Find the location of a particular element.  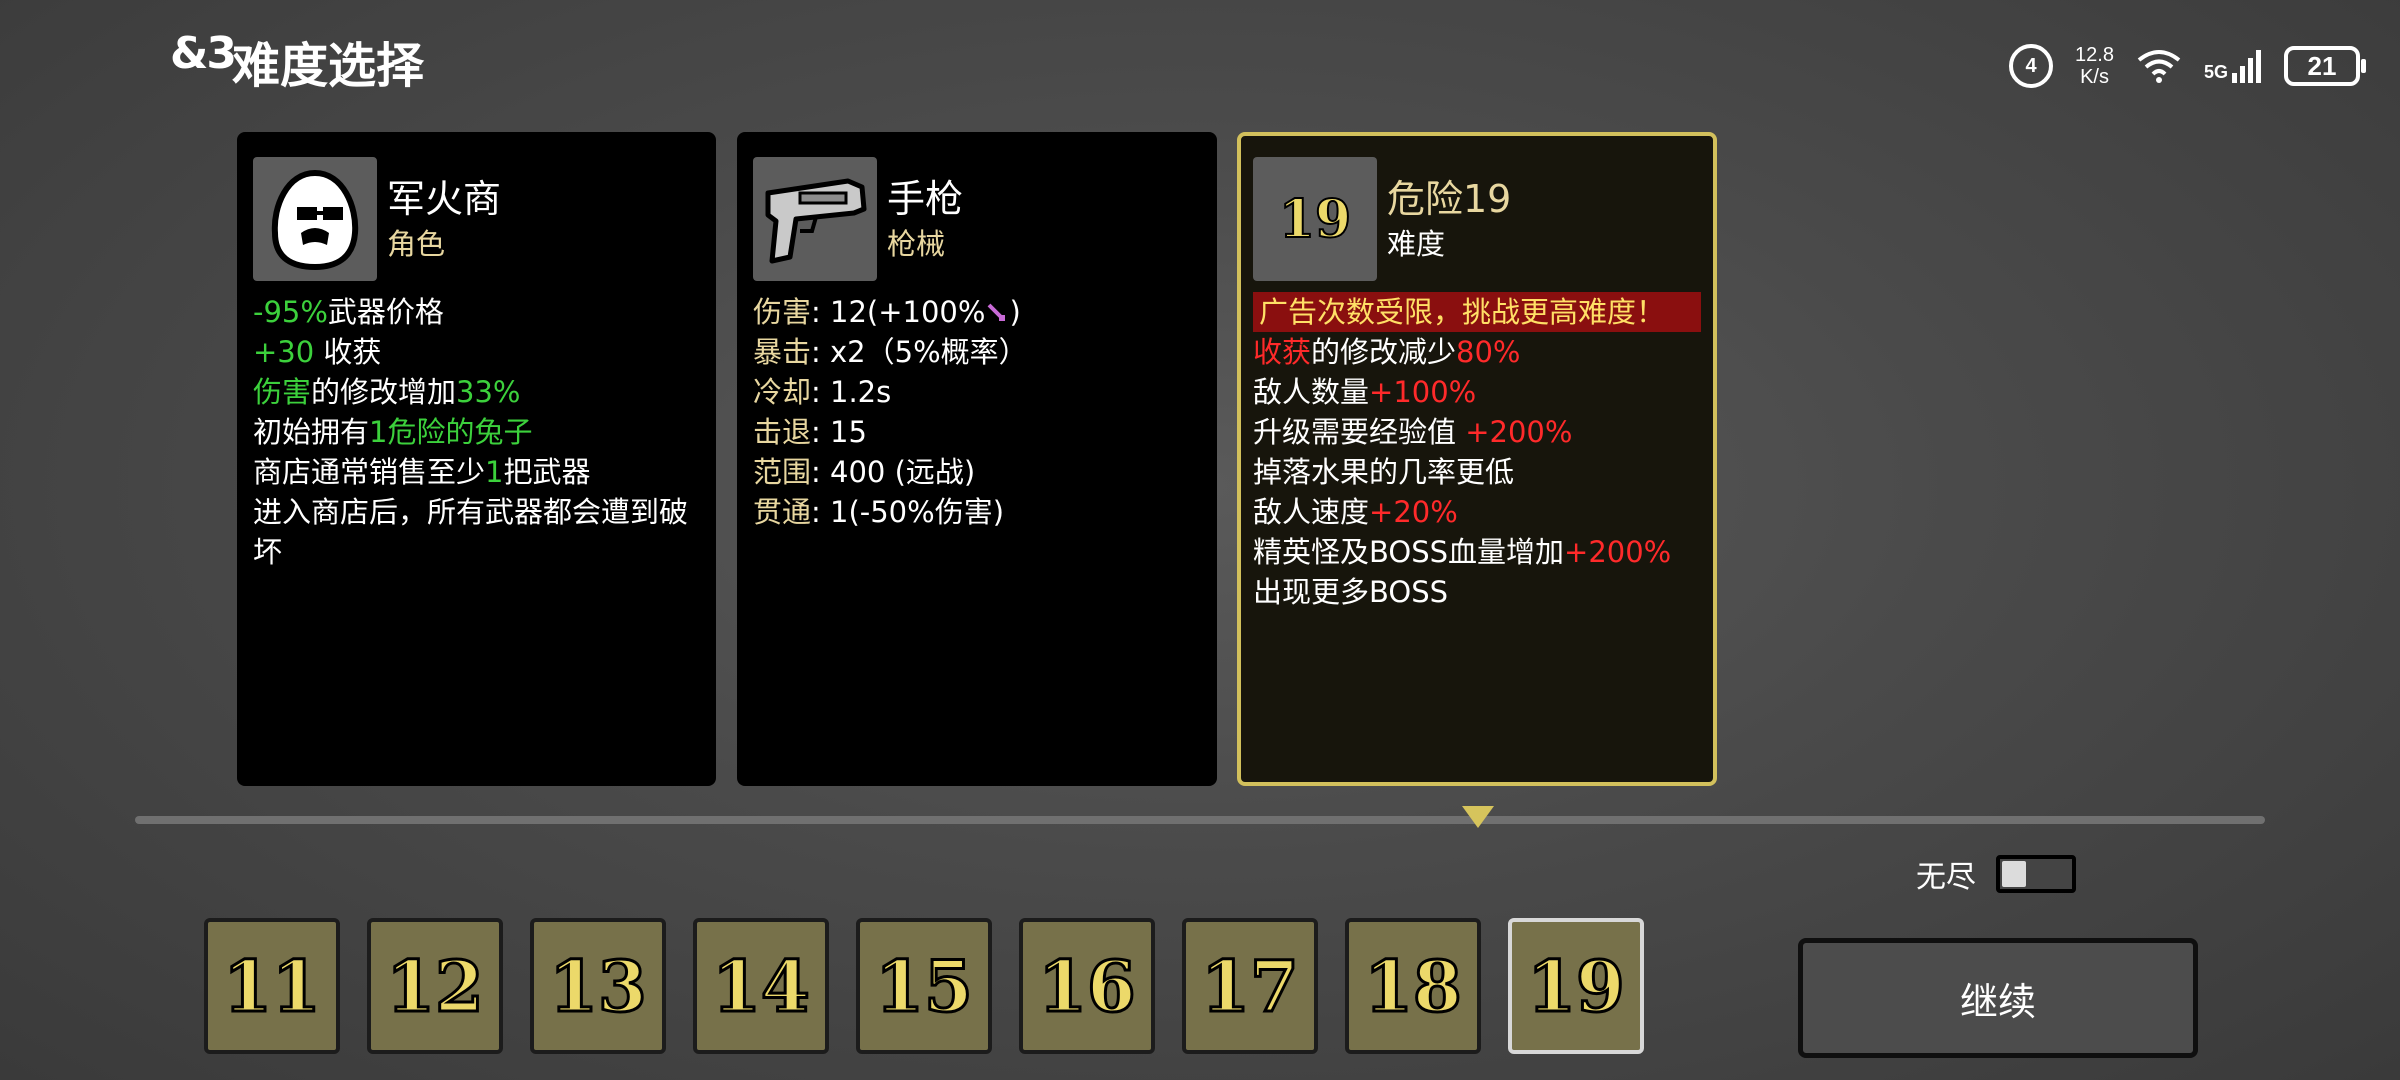

continue-button: 继续 is located at coordinates (1998, 998).